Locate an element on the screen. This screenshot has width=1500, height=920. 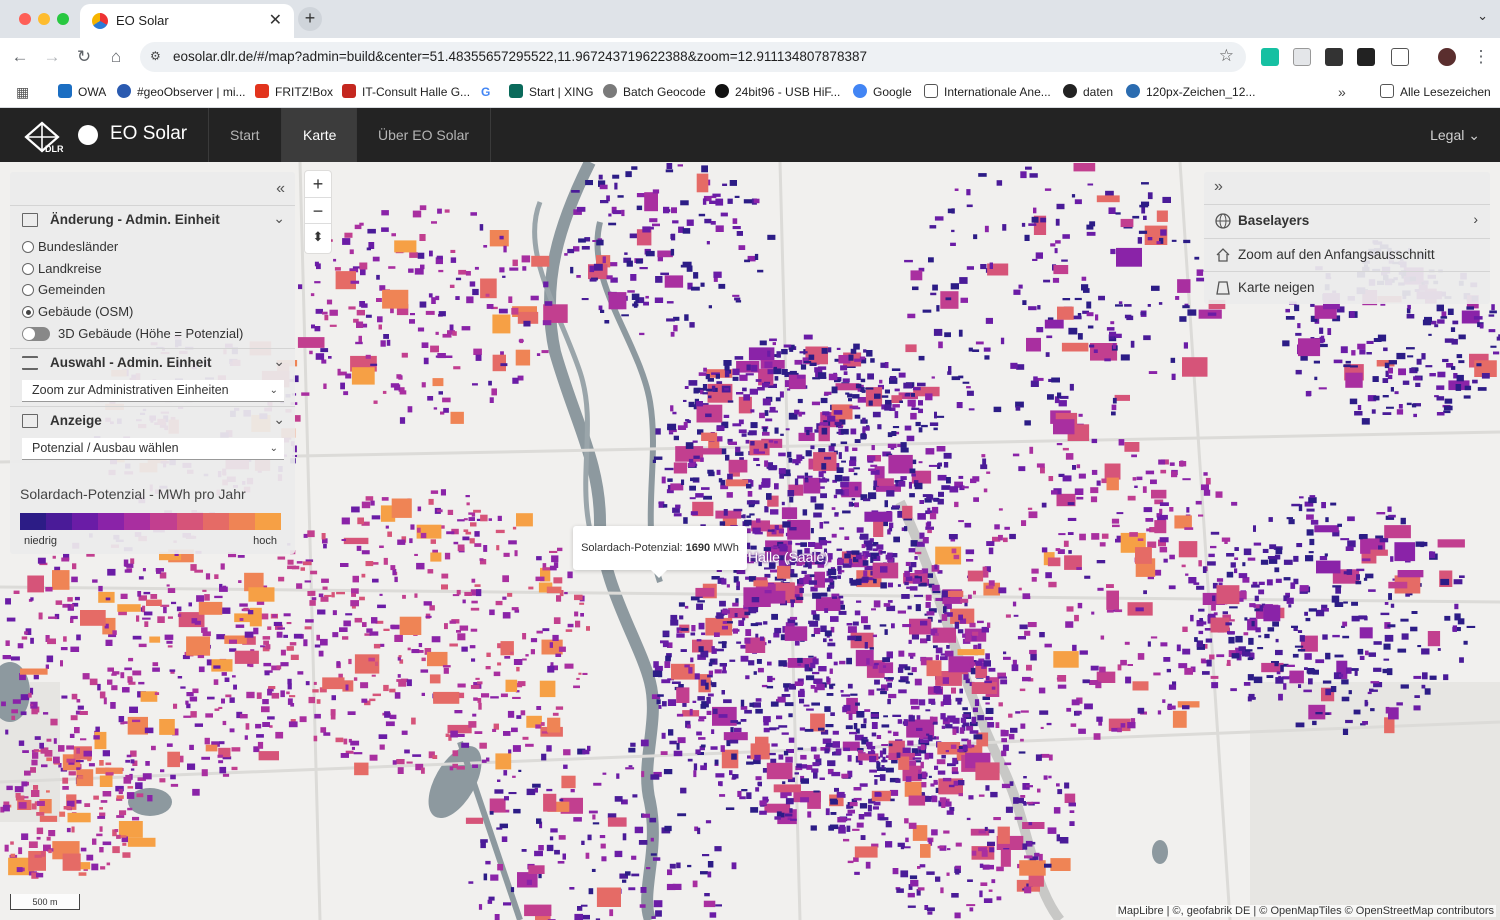
profile-avatar is located at coordinates (1447, 57).